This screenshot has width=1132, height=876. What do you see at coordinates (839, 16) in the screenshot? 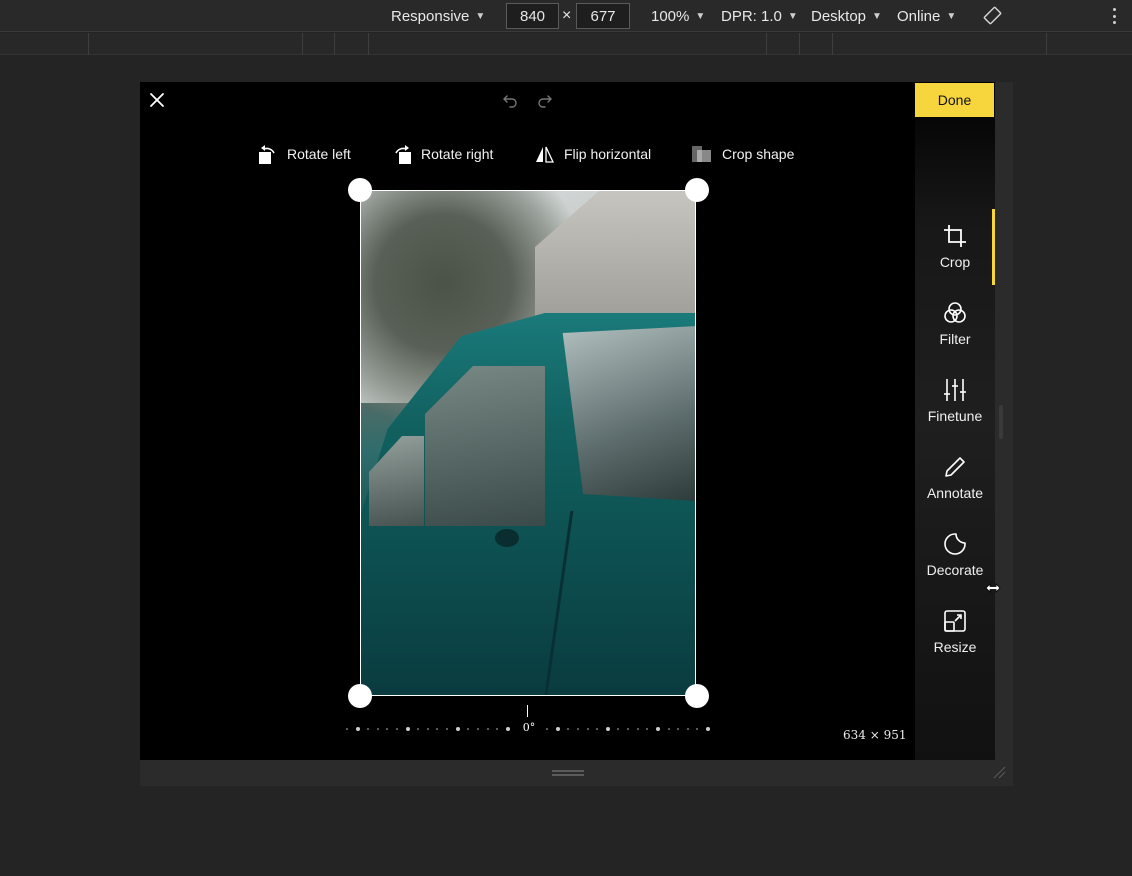
I see `mode-select-label: Desktop` at bounding box center [839, 16].